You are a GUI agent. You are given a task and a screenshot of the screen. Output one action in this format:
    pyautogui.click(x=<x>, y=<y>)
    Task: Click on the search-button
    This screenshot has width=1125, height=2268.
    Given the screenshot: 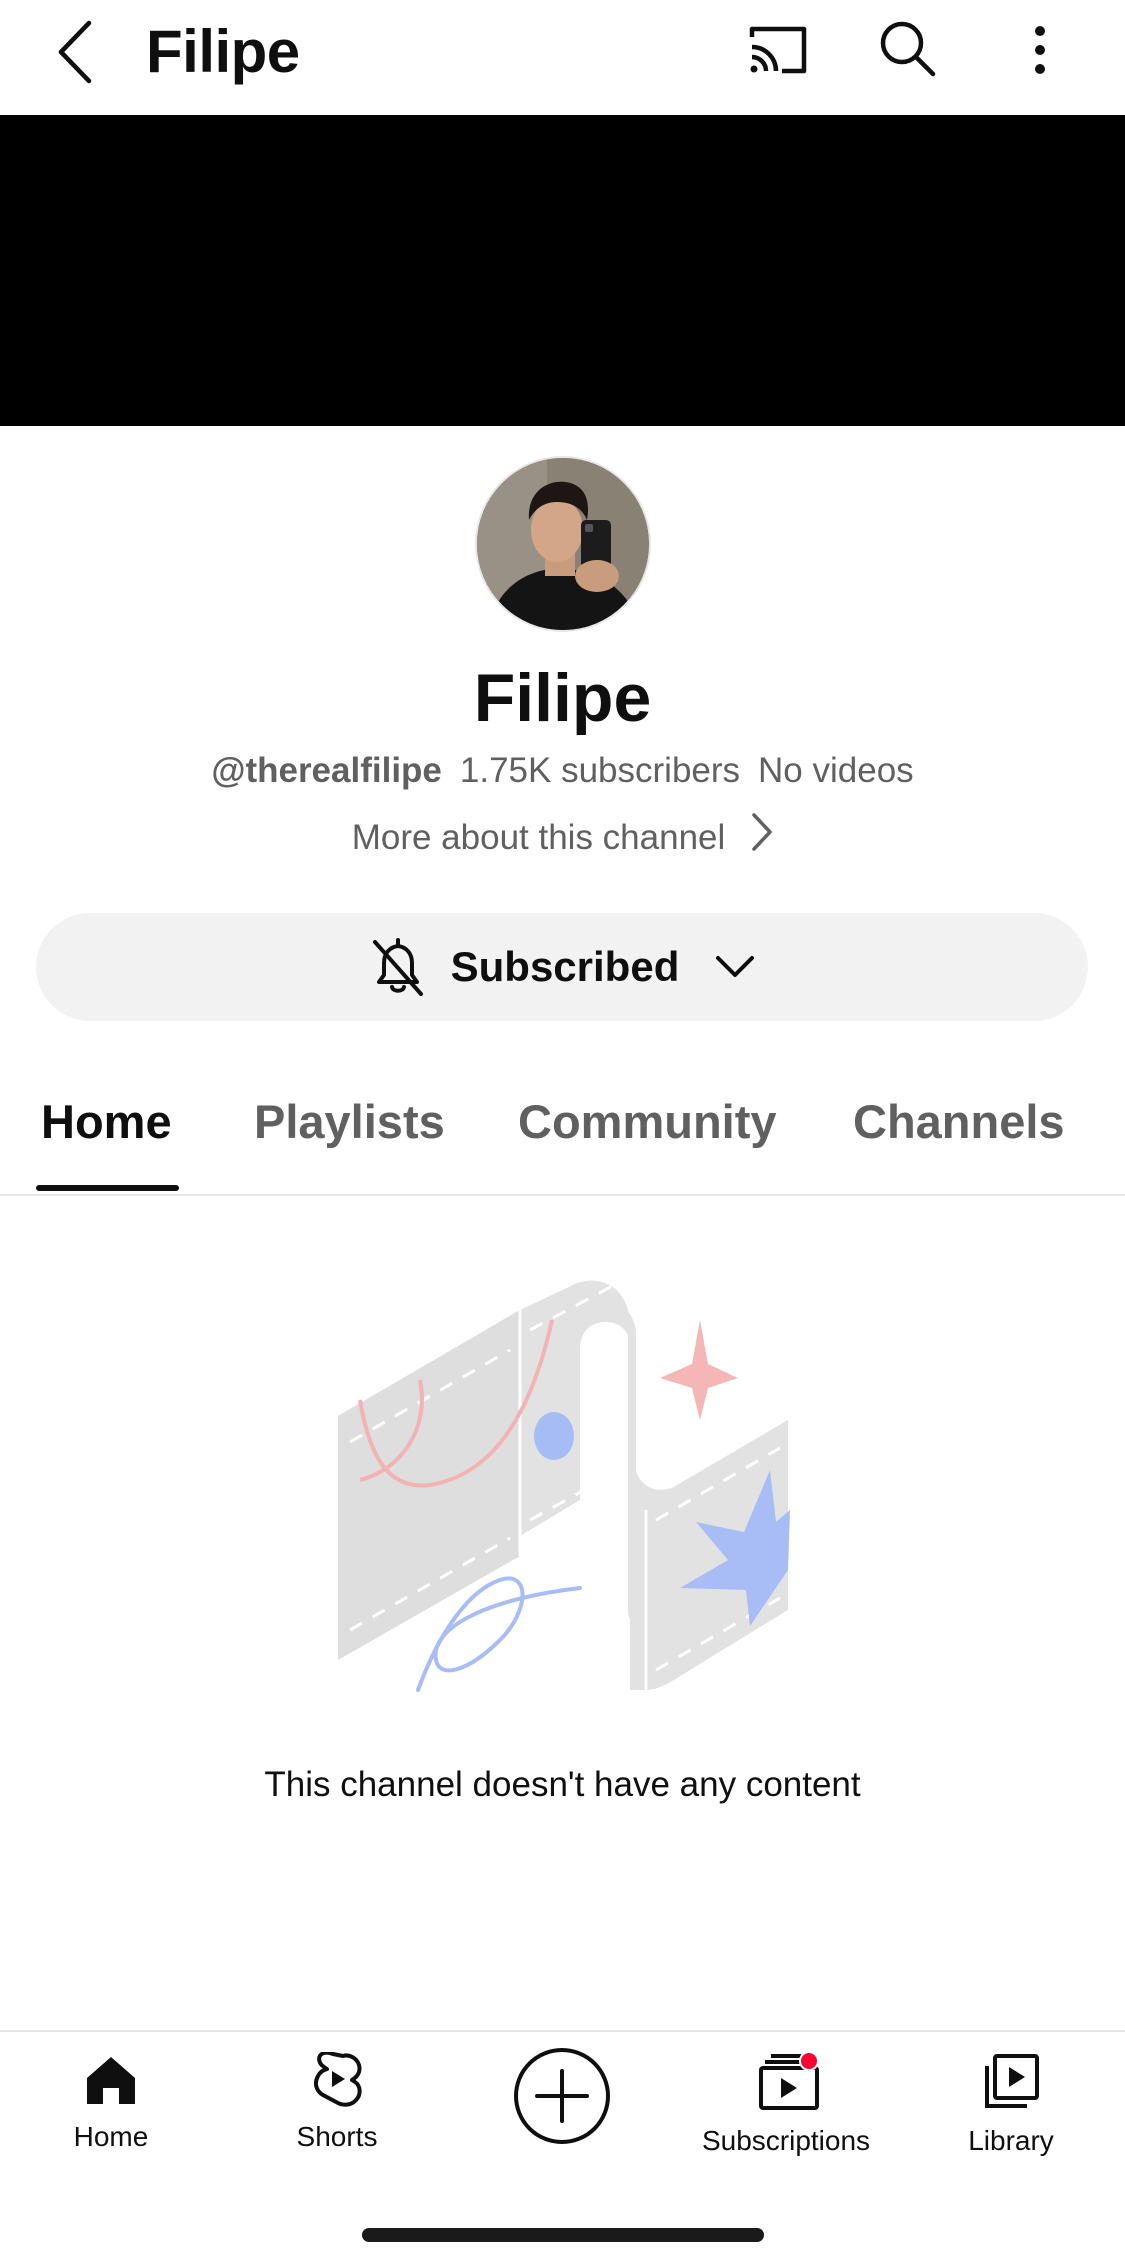 What is the action you would take?
    pyautogui.click(x=908, y=49)
    